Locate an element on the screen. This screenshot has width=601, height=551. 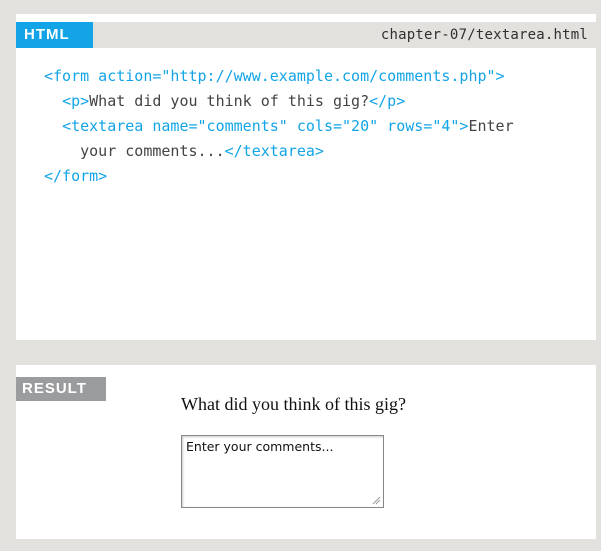
code-line: your comments...</textarea> is located at coordinates (316, 151).